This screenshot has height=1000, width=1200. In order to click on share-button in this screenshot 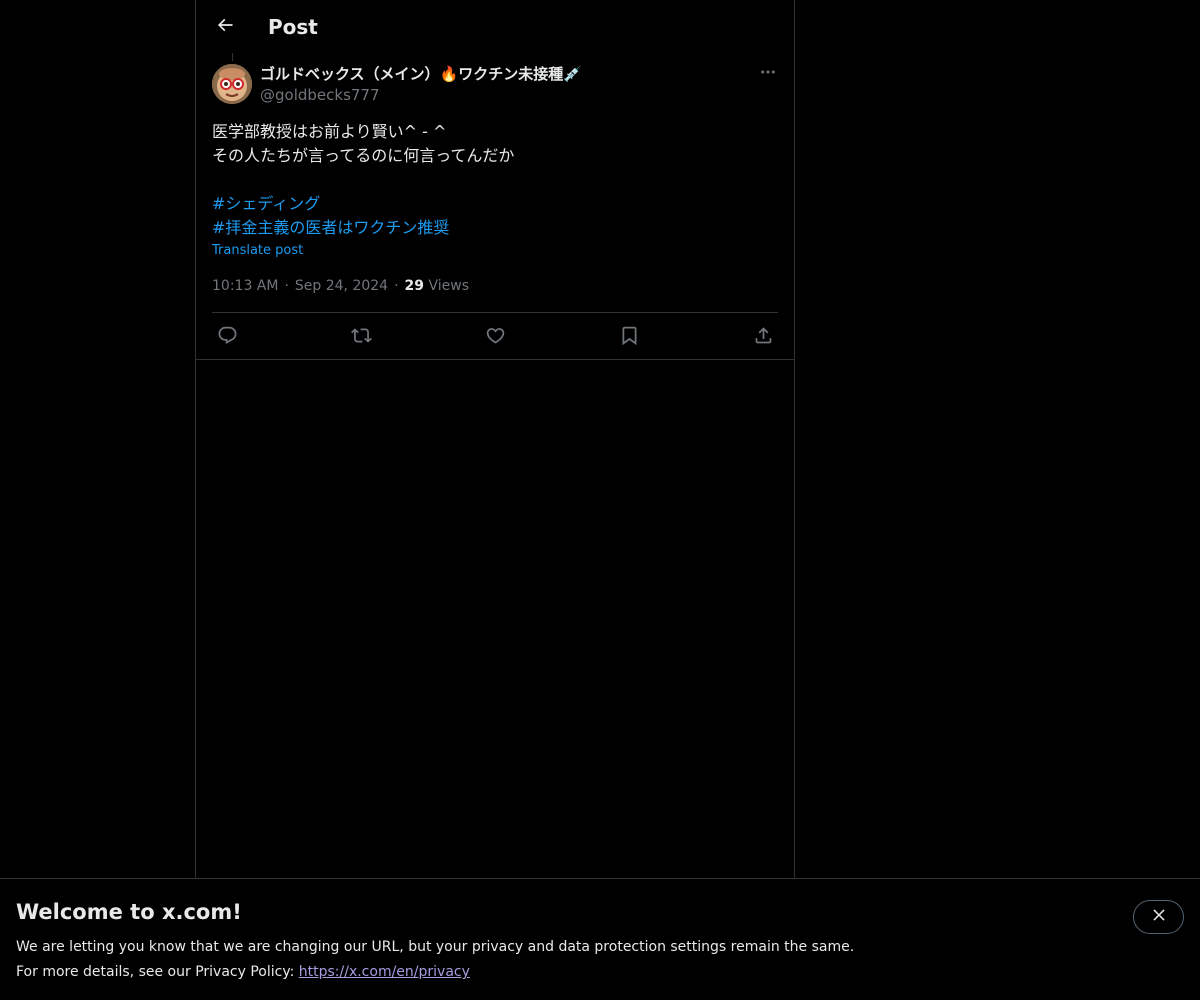, I will do `click(763, 337)`.